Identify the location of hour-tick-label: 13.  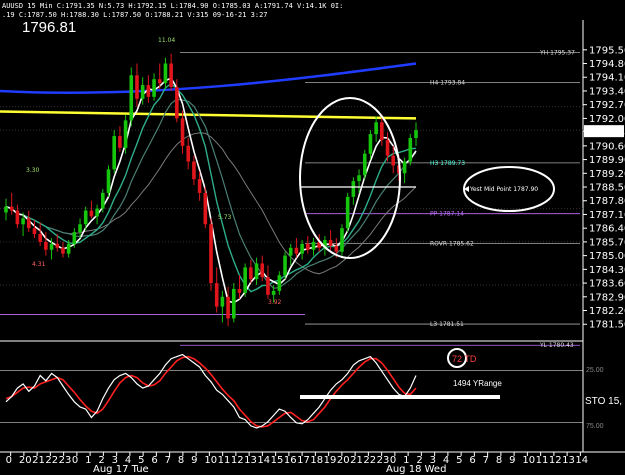
(250, 460).